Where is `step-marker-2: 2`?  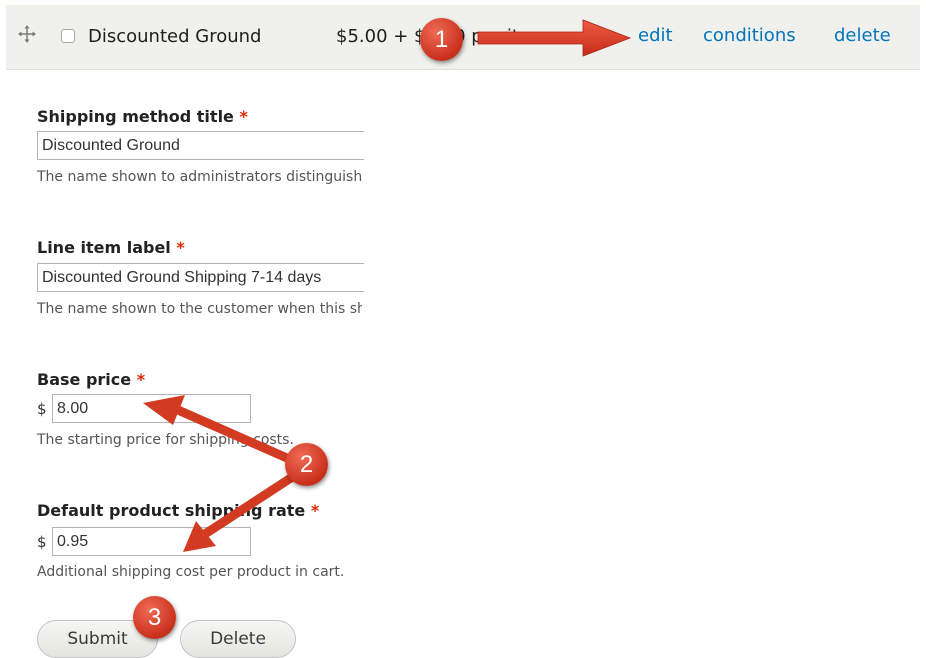
step-marker-2: 2 is located at coordinates (306, 464).